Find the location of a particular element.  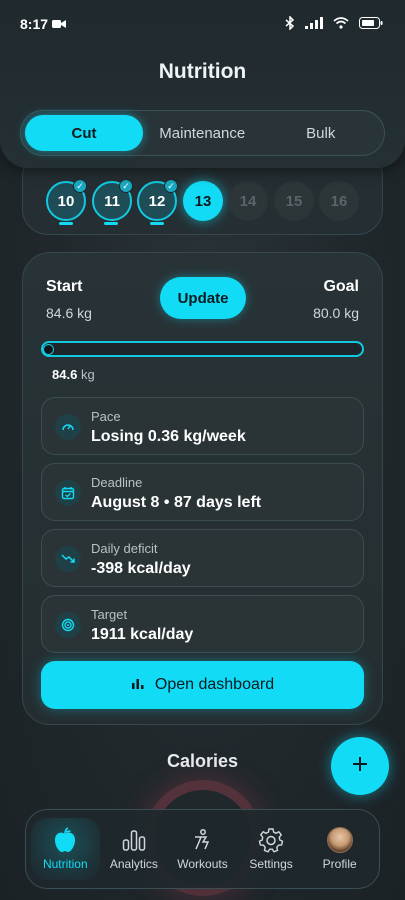

day-15: 15 is located at coordinates (294, 201).